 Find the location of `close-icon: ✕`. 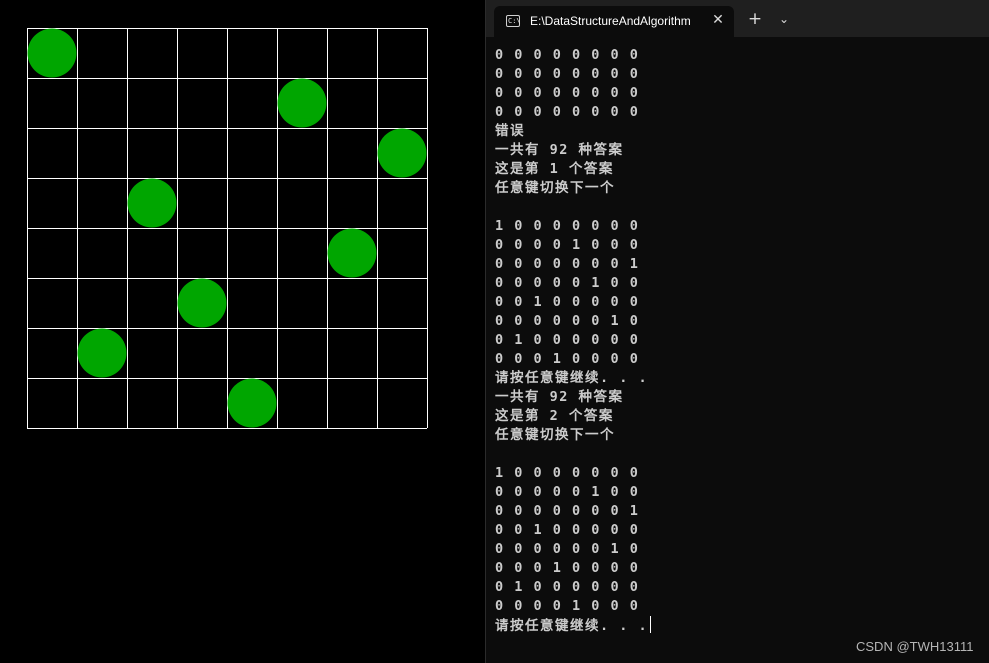

close-icon: ✕ is located at coordinates (718, 20).